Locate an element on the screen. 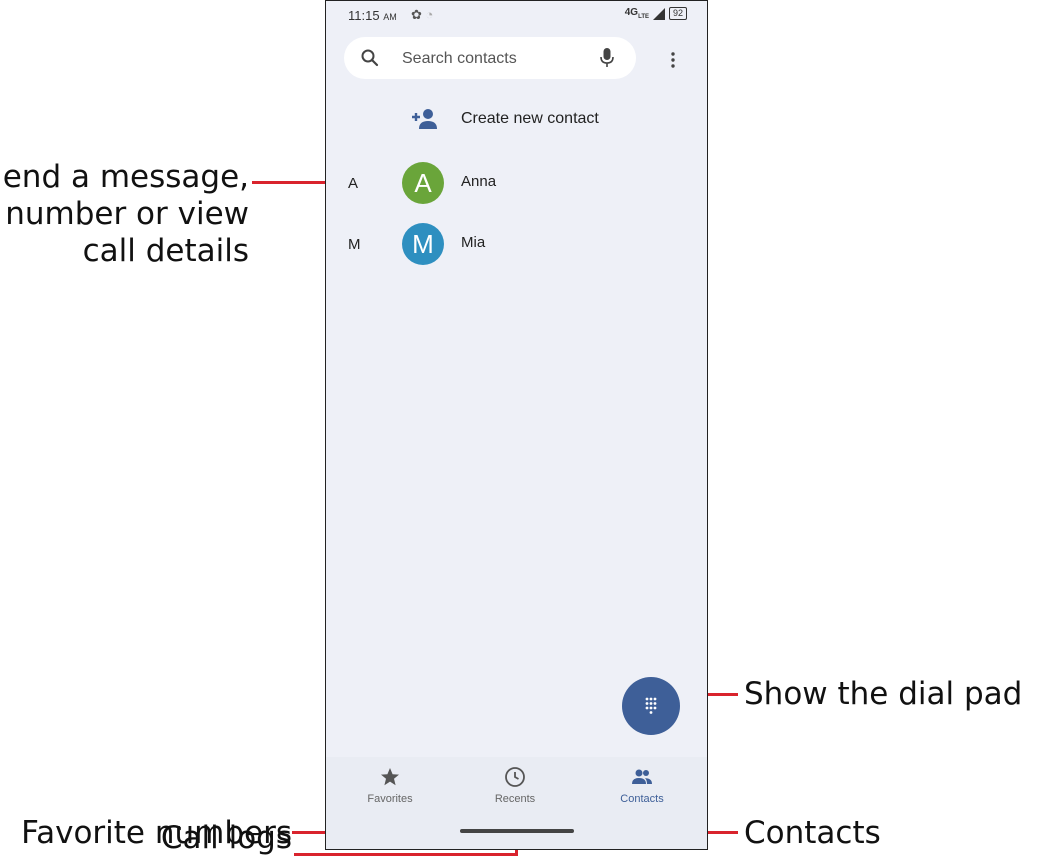 This screenshot has height=858, width=1047. network-type: 4GLTE is located at coordinates (636, 13).